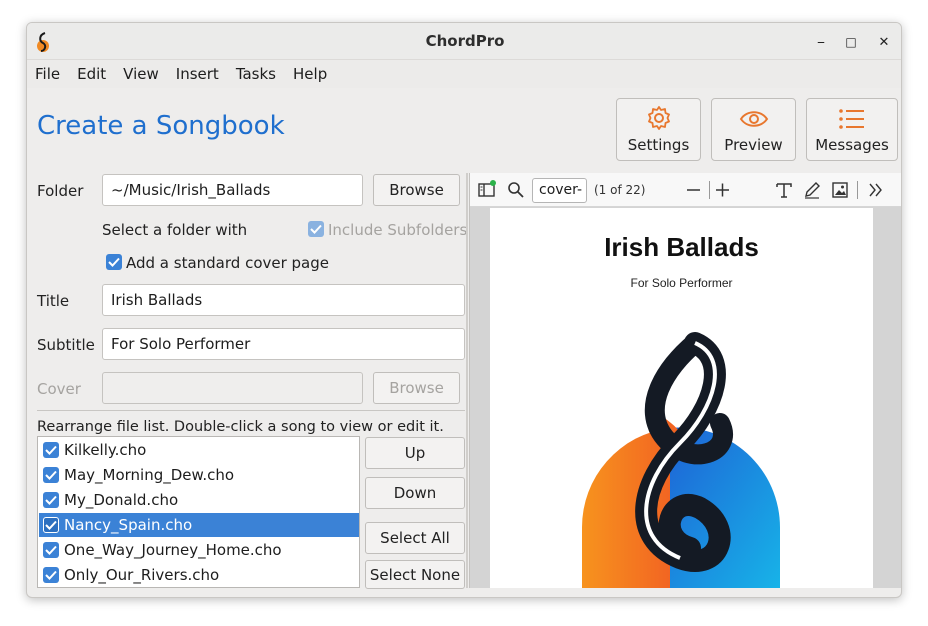  Describe the element at coordinates (753, 145) in the screenshot. I see `preview-label: Preview` at that location.